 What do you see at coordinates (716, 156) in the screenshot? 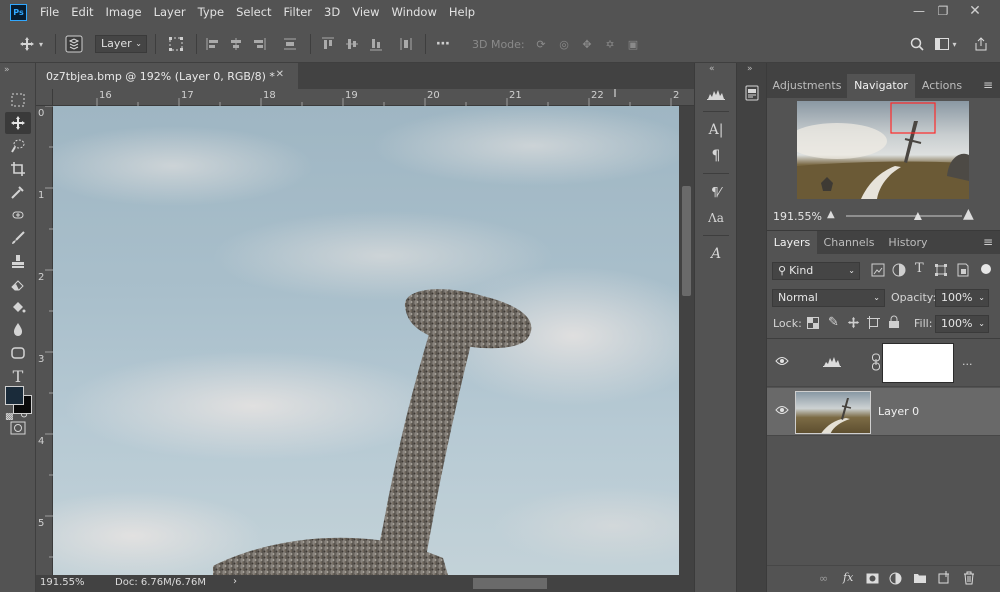
I see `paragraph-panel-icon: ¶` at bounding box center [716, 156].